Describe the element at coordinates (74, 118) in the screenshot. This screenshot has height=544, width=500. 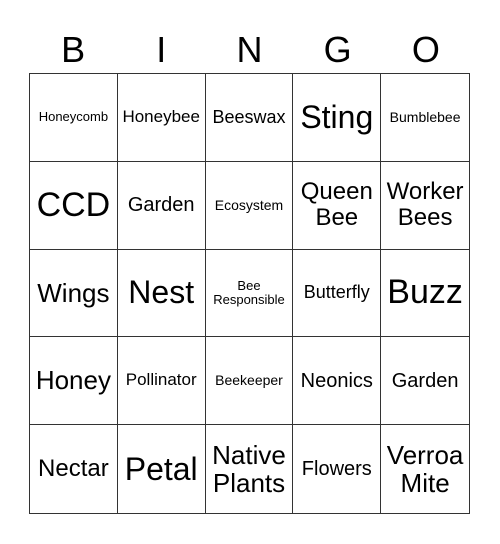
I see `bingo-cell: Honeycomb` at that location.